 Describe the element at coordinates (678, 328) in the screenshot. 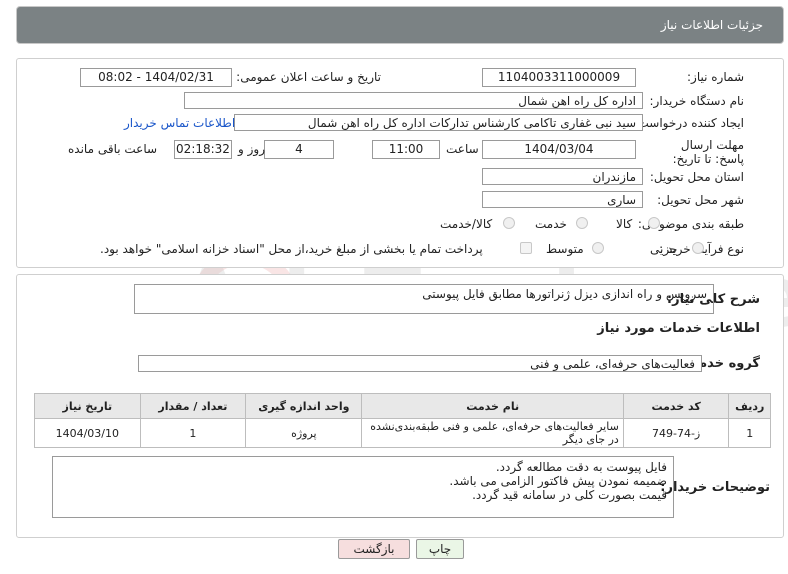

I see `services-section-title: اطلاعات خدمات مورد نیاز` at that location.